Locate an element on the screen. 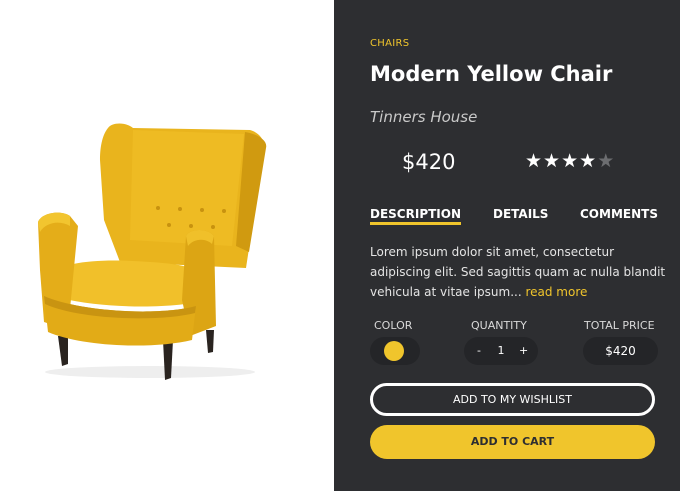 The height and width of the screenshot is (491, 680). color-swatch-yellow is located at coordinates (394, 351).